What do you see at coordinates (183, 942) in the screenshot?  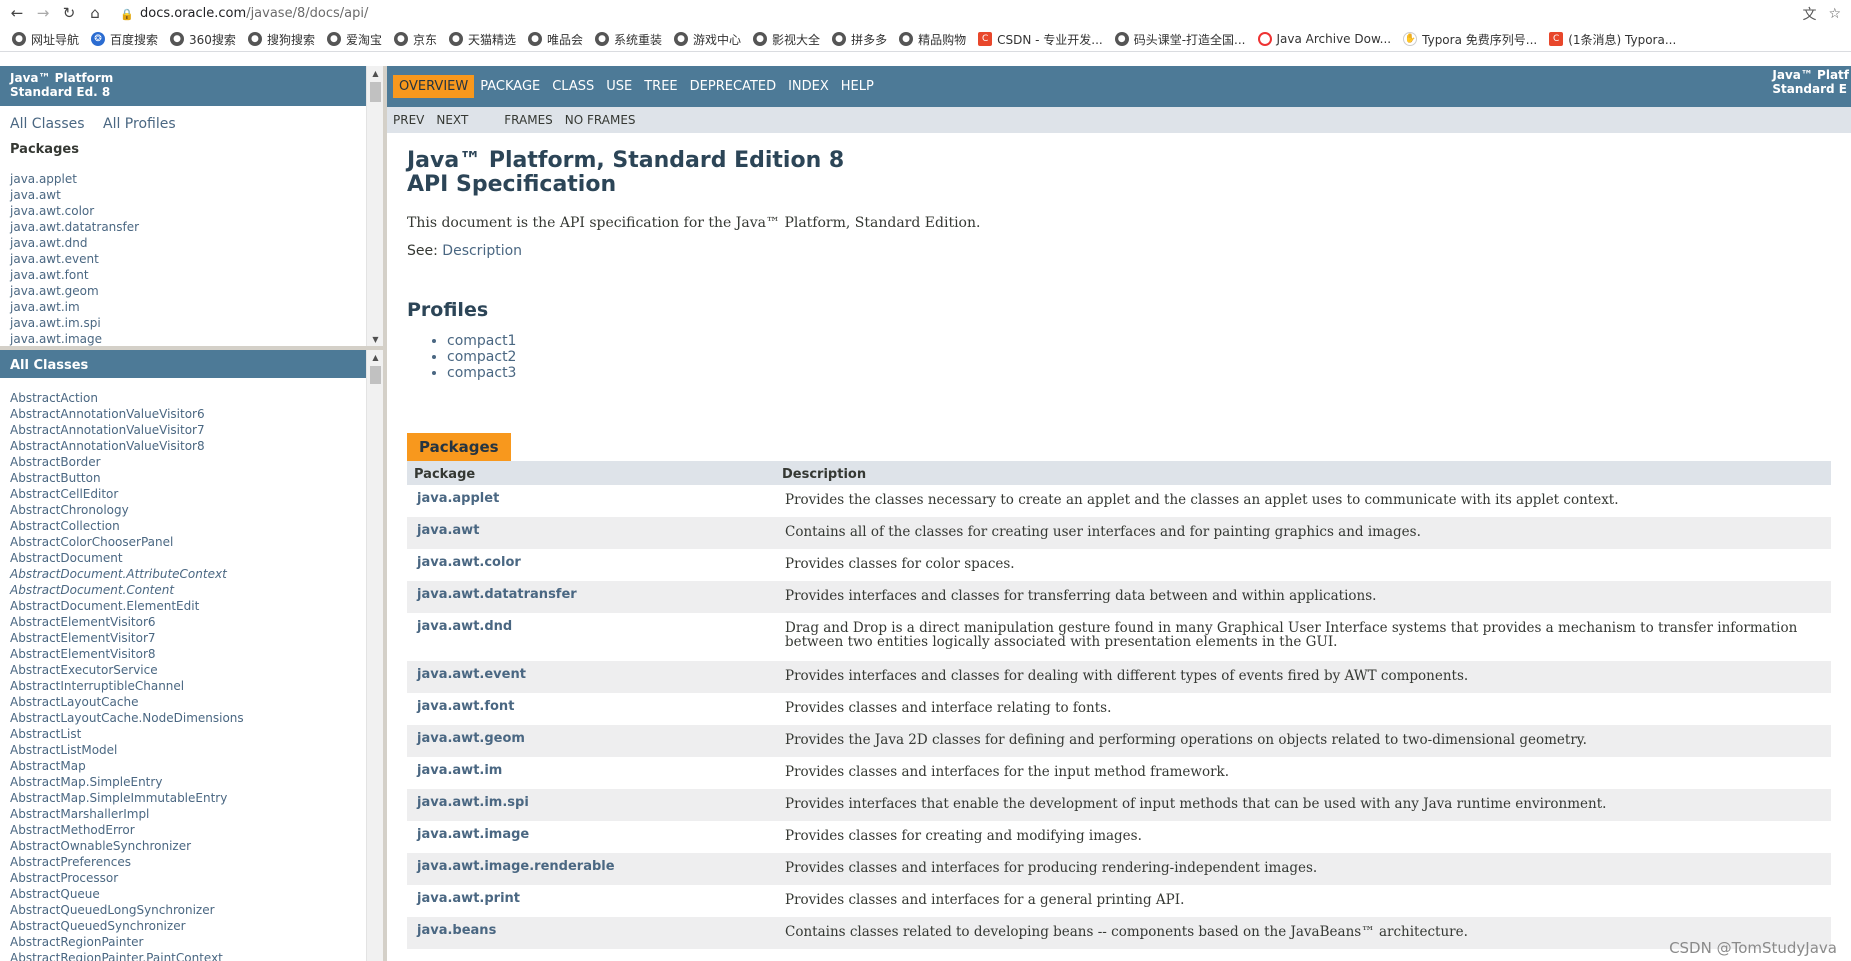 I see `class-link: AbstractRegionPainter` at bounding box center [183, 942].